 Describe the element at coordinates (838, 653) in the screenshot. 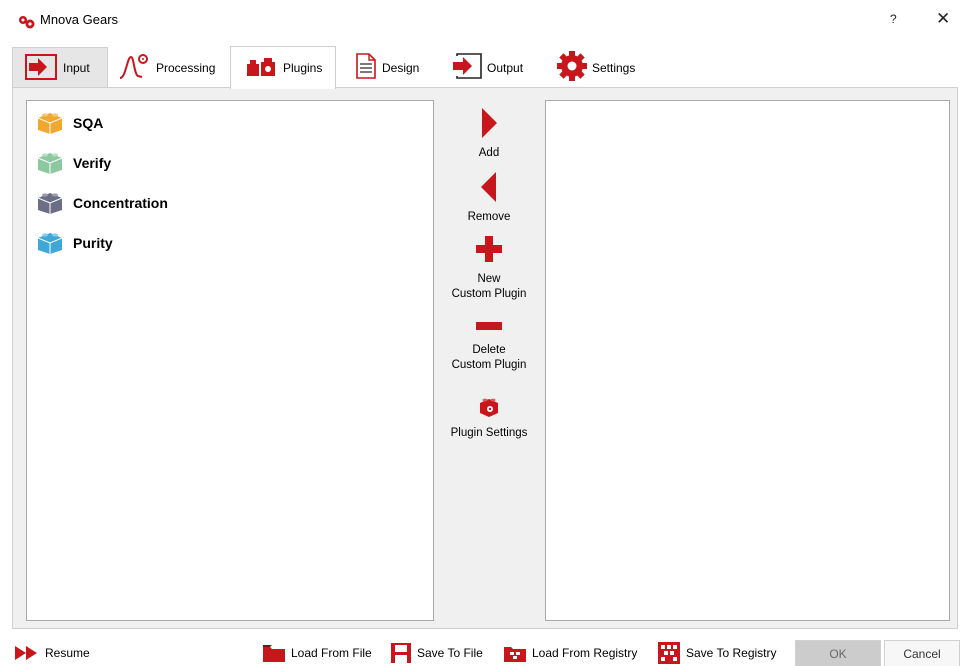

I see `ok-button: OK` at that location.